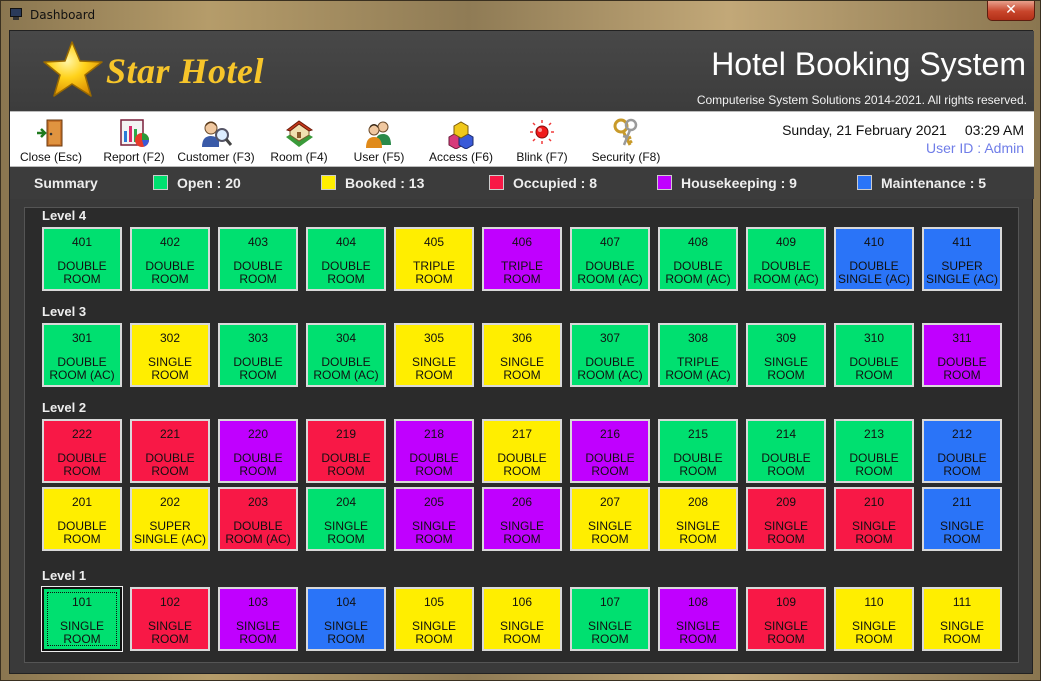 Image resolution: width=1041 pixels, height=681 pixels. What do you see at coordinates (170, 451) in the screenshot?
I see `room-221: 221 DOUBLE ROOM` at bounding box center [170, 451].